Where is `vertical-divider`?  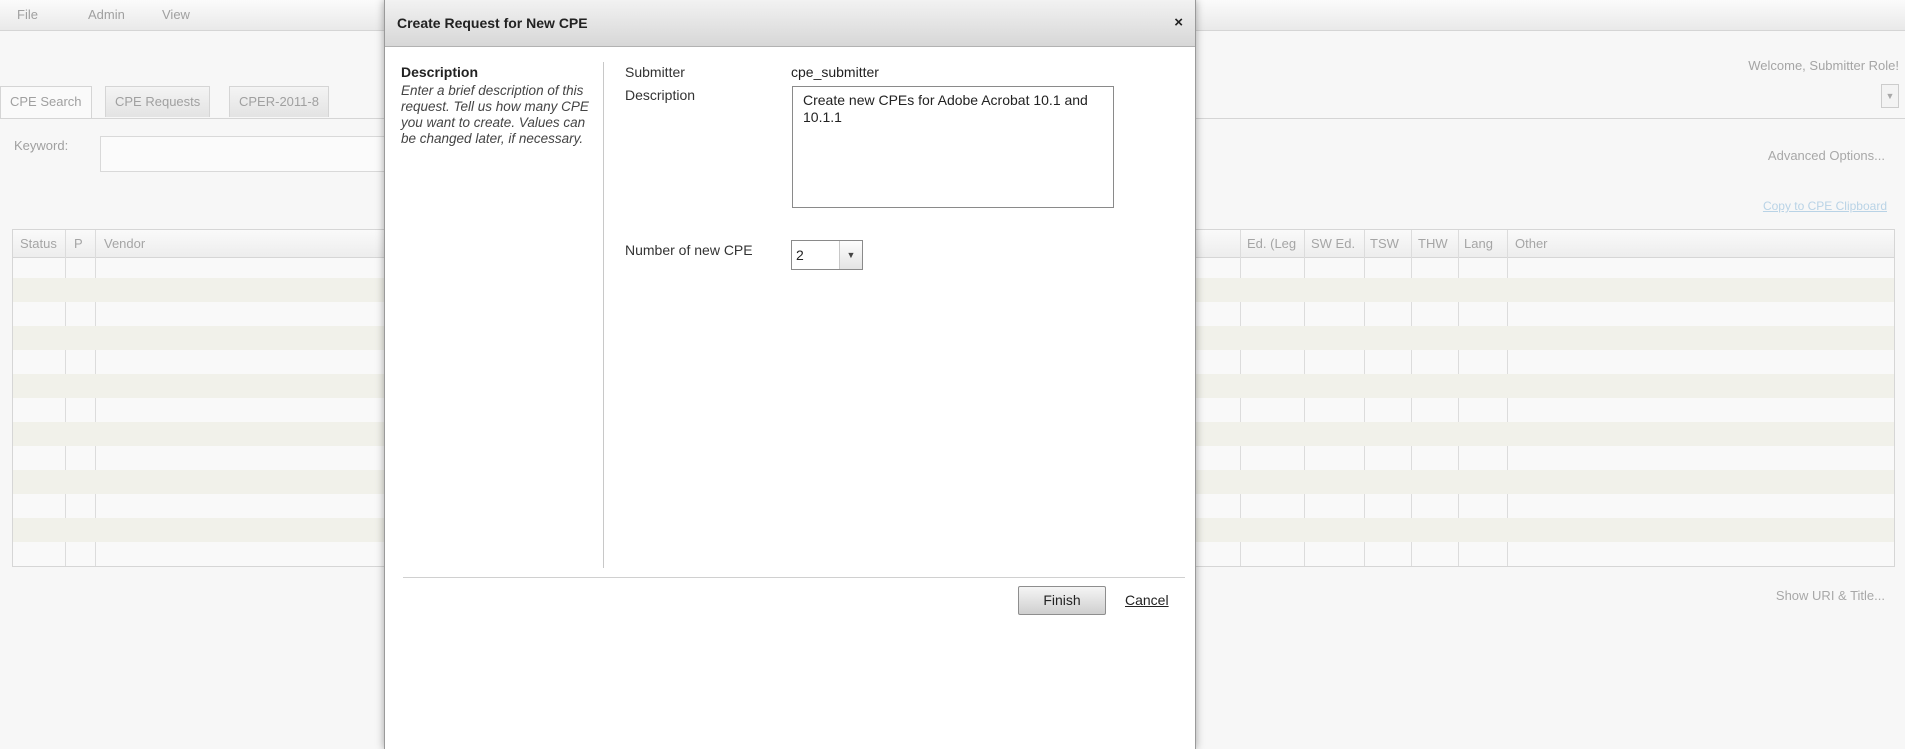 vertical-divider is located at coordinates (603, 315).